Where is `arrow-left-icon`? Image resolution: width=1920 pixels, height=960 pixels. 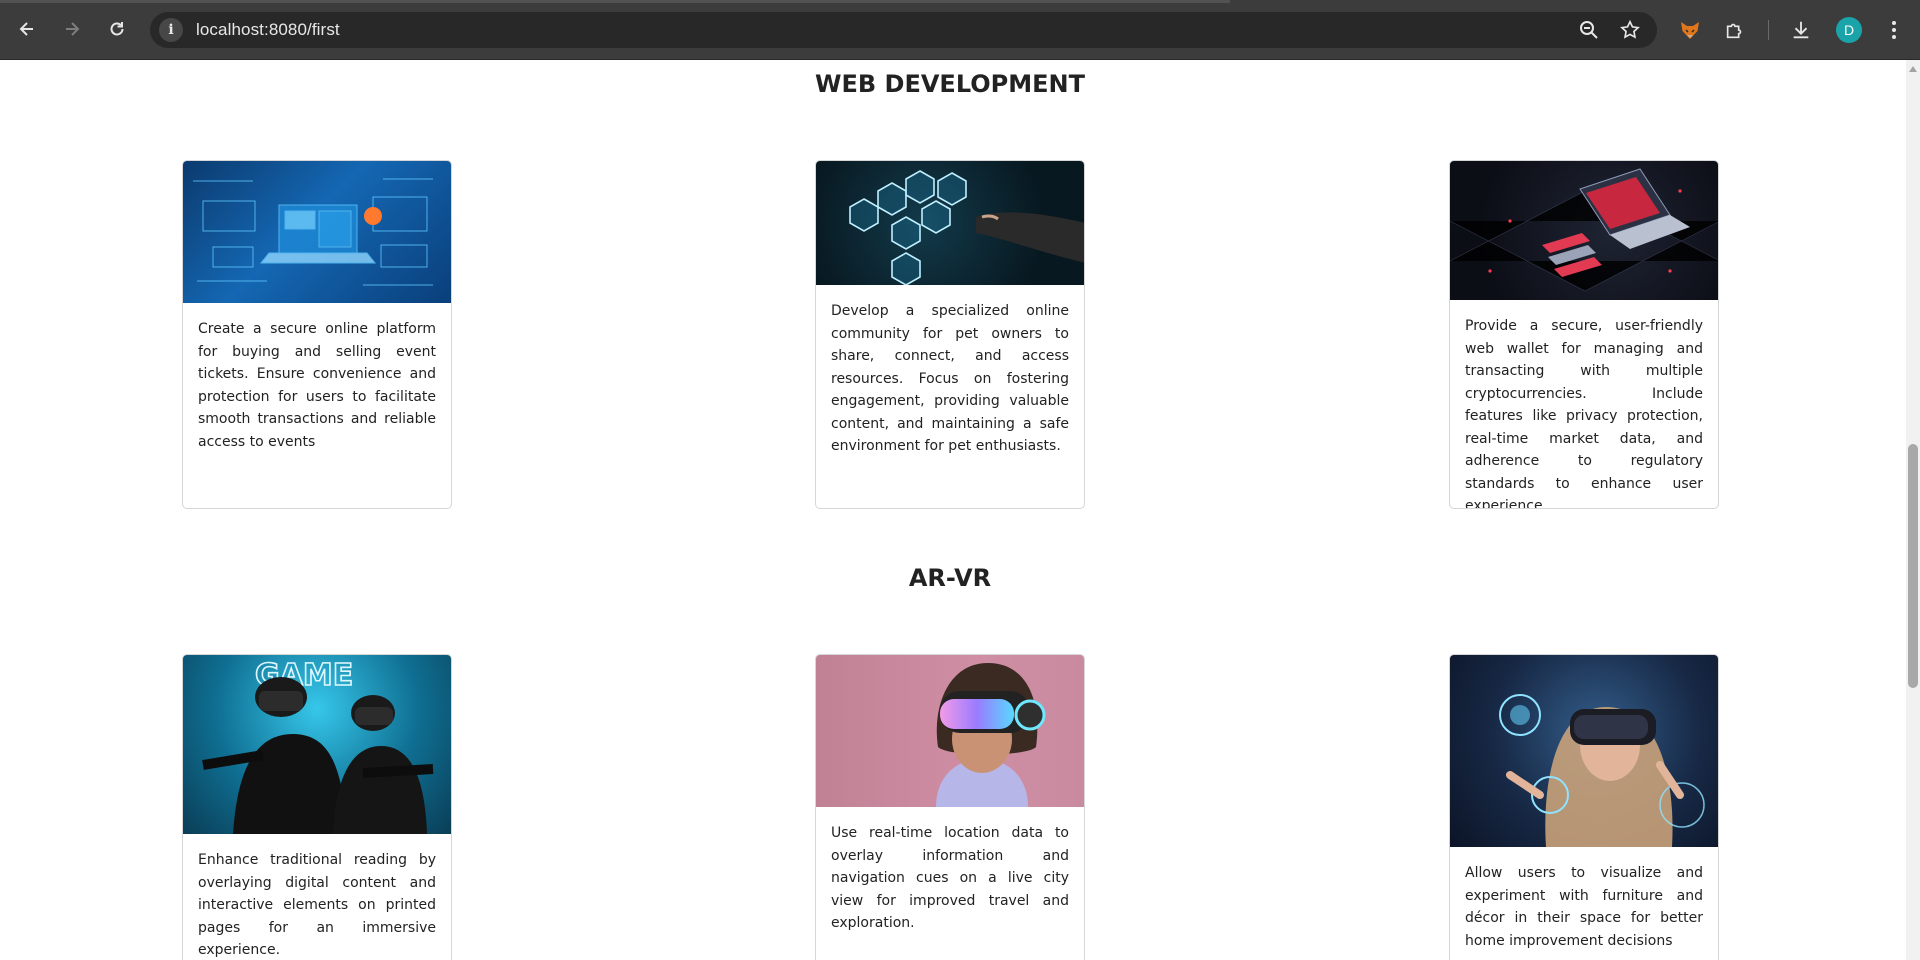 arrow-left-icon is located at coordinates (26, 29).